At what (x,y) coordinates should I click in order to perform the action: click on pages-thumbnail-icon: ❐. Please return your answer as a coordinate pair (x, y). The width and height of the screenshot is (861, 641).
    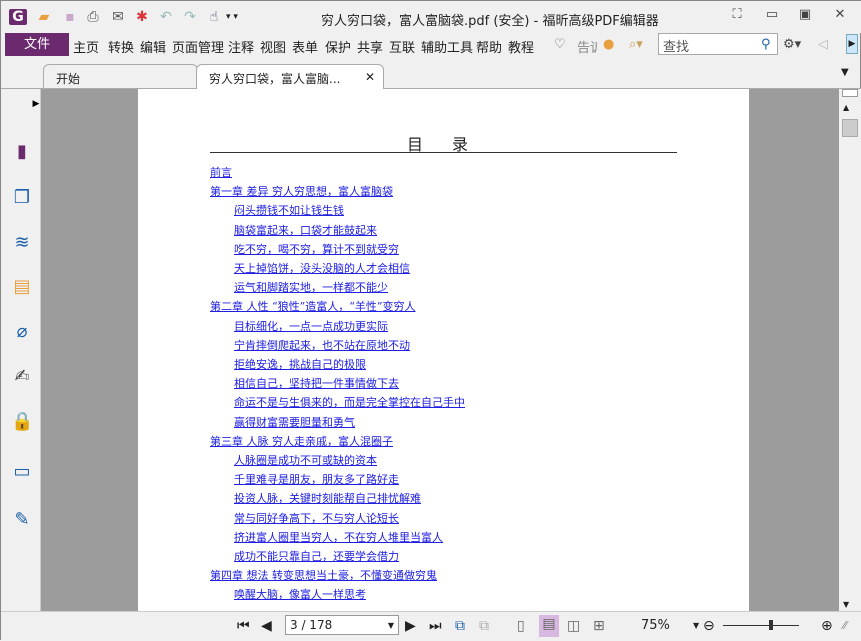
    Looking at the image, I should click on (22, 198).